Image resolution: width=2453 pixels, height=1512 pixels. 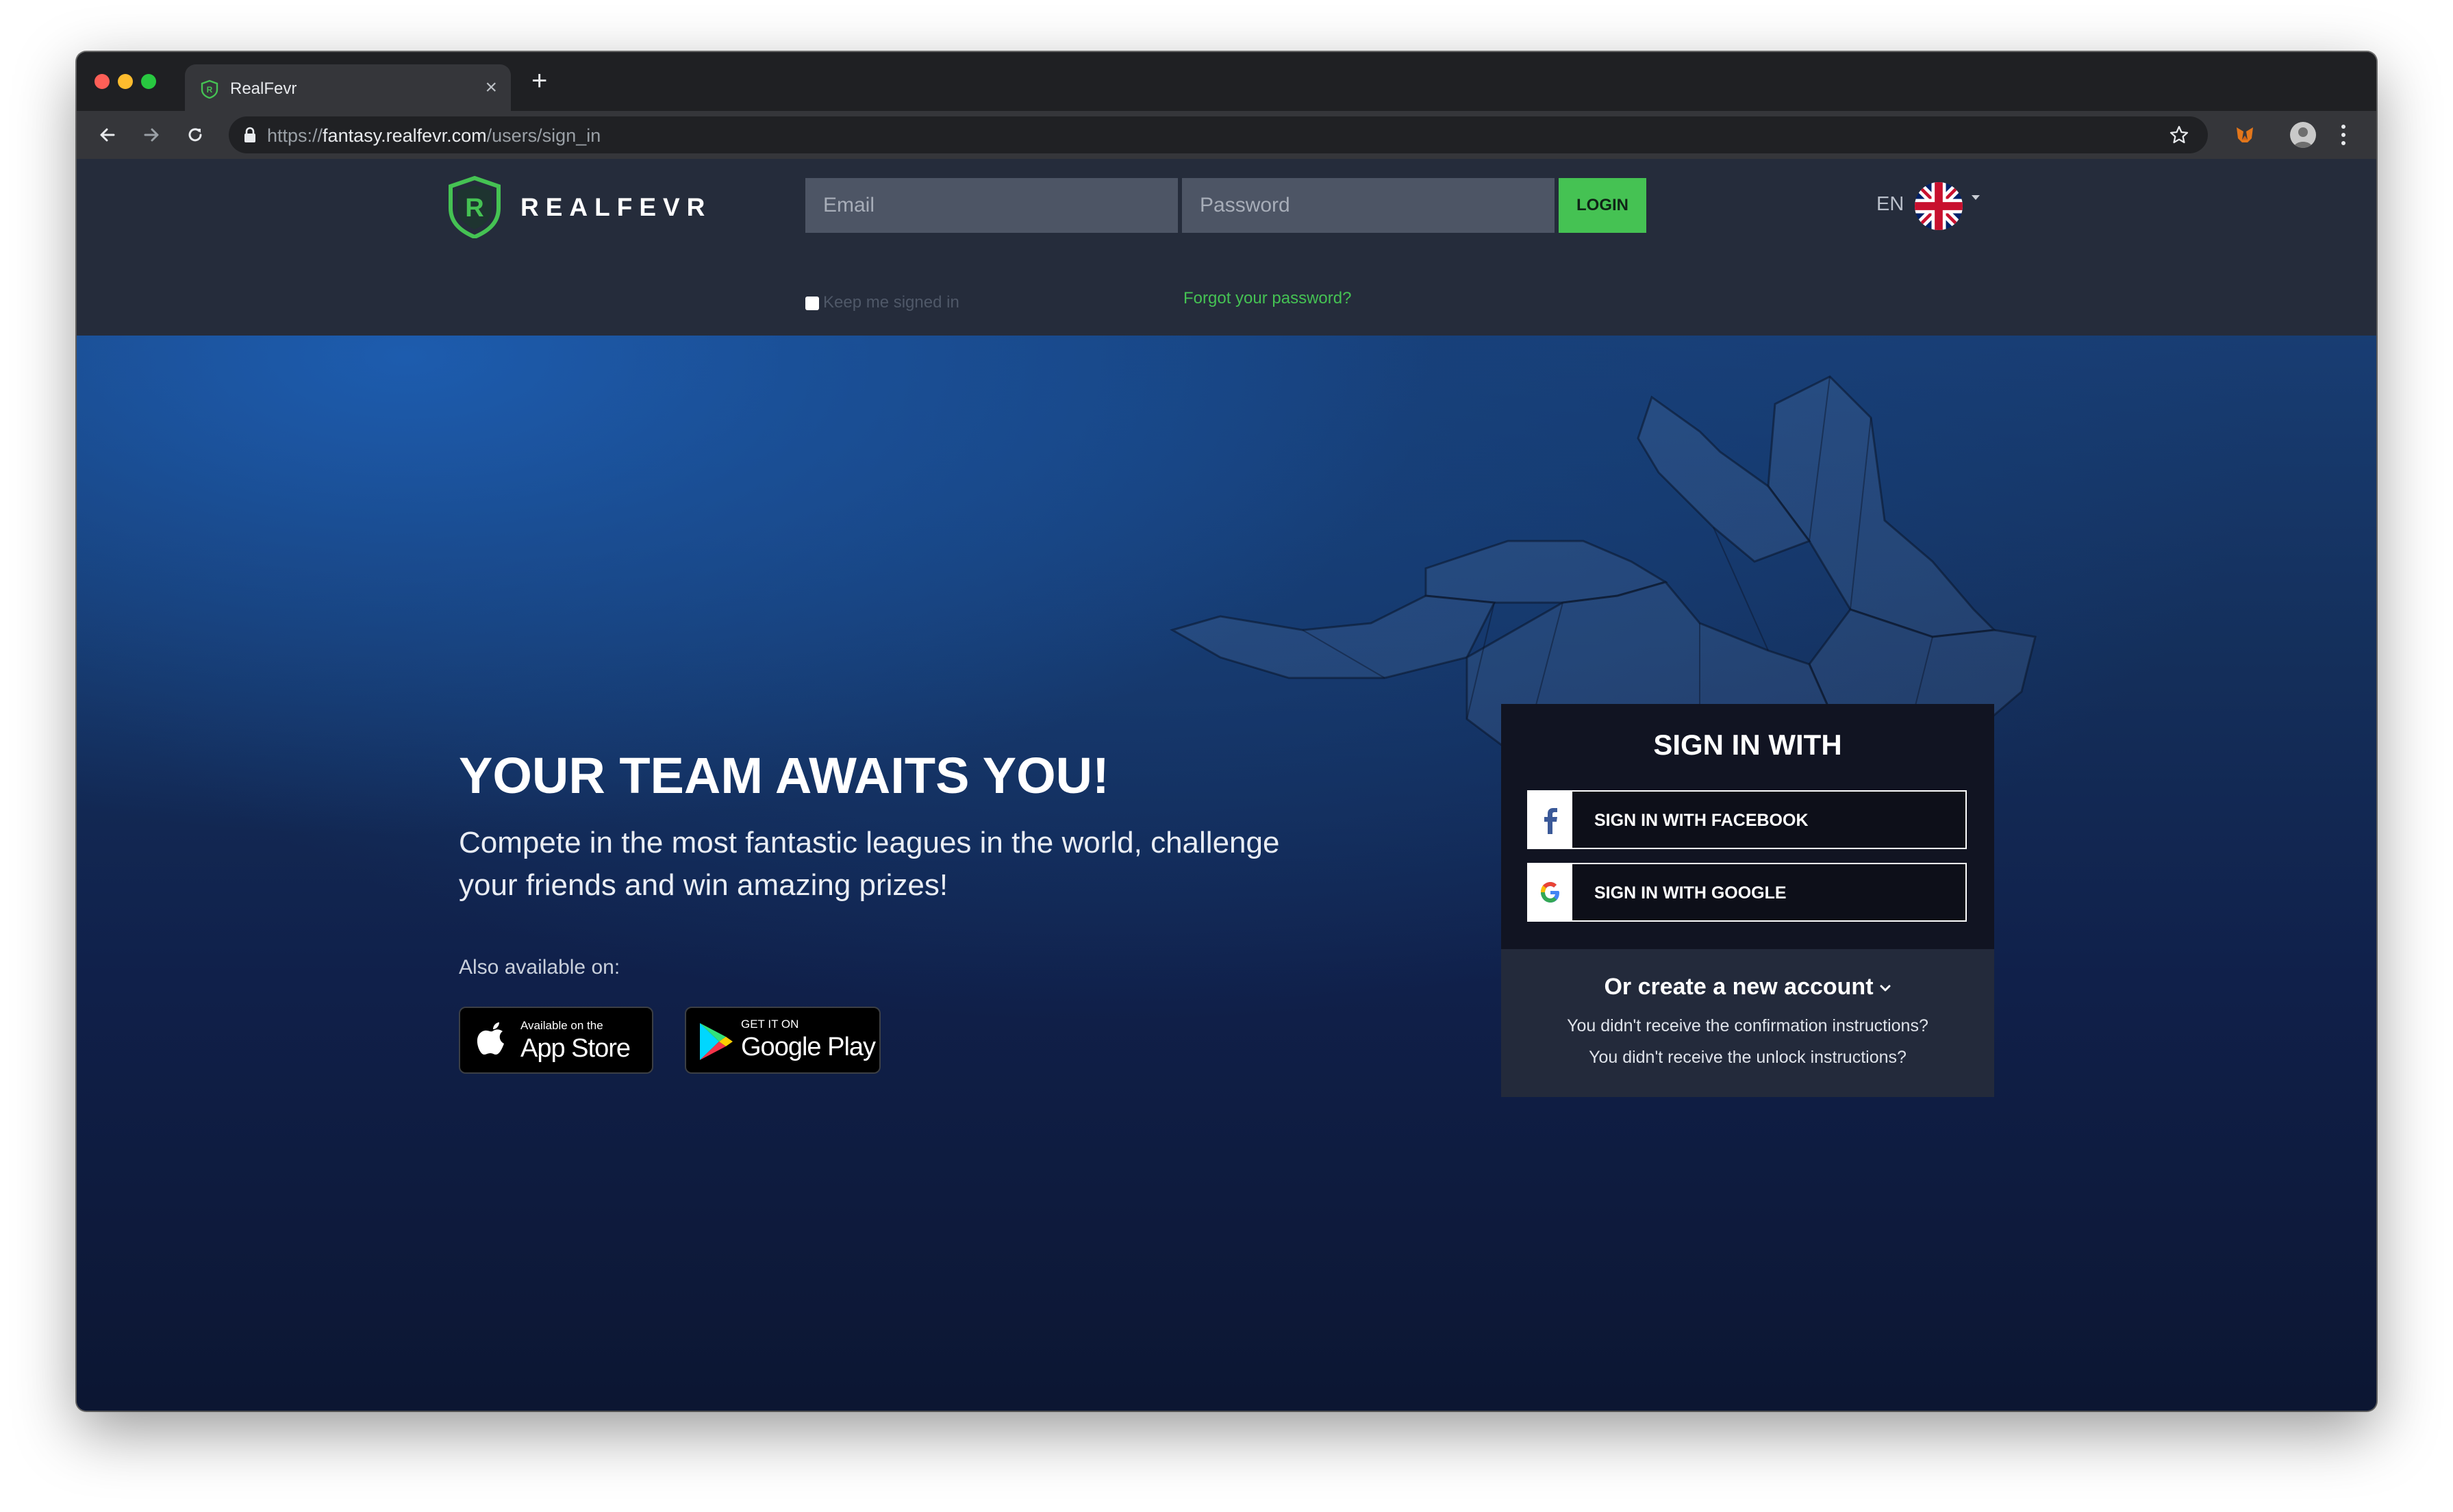 I want to click on sign-in-facebook-button: SIGN IN WITH FACEBOOK, so click(x=1747, y=819).